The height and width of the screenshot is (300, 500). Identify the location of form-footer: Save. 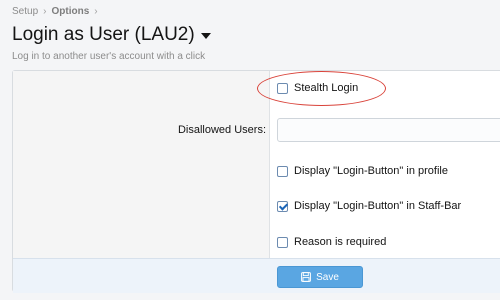
(256, 275).